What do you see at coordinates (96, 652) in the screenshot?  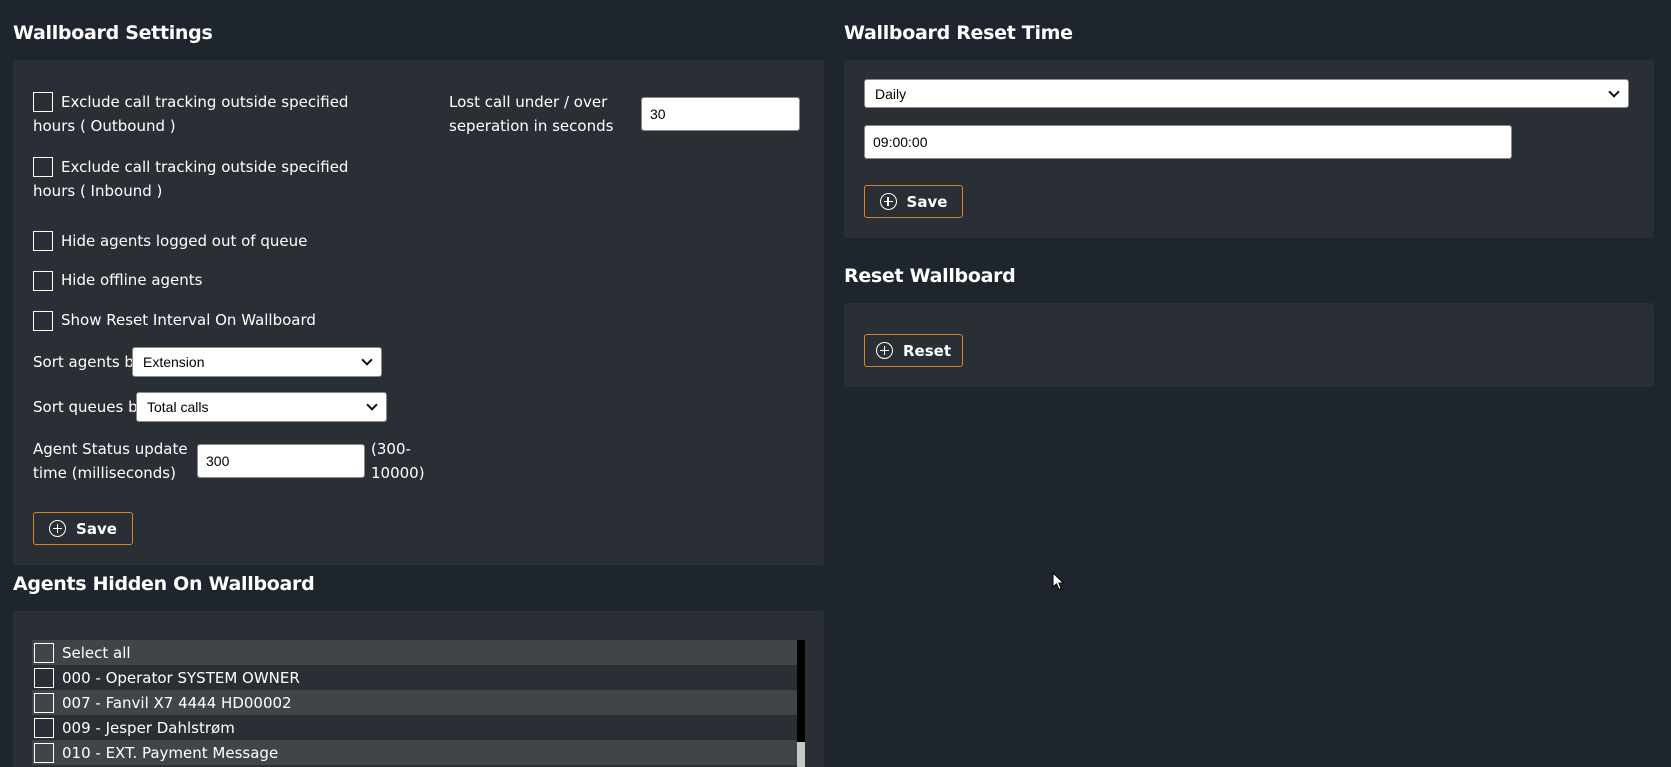 I see `select-all-label: Select all` at bounding box center [96, 652].